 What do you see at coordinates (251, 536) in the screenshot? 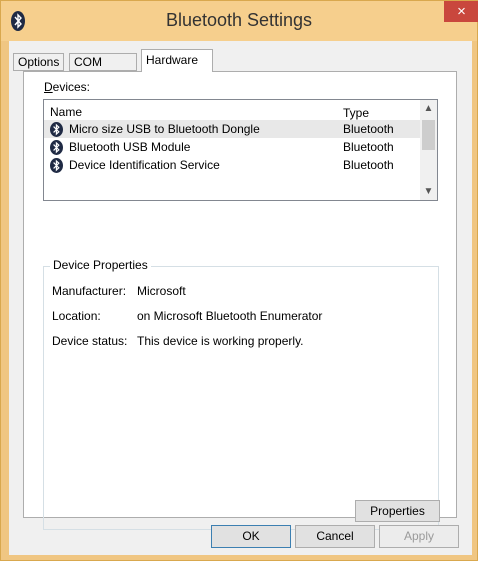
I see `ok-button: OK` at bounding box center [251, 536].